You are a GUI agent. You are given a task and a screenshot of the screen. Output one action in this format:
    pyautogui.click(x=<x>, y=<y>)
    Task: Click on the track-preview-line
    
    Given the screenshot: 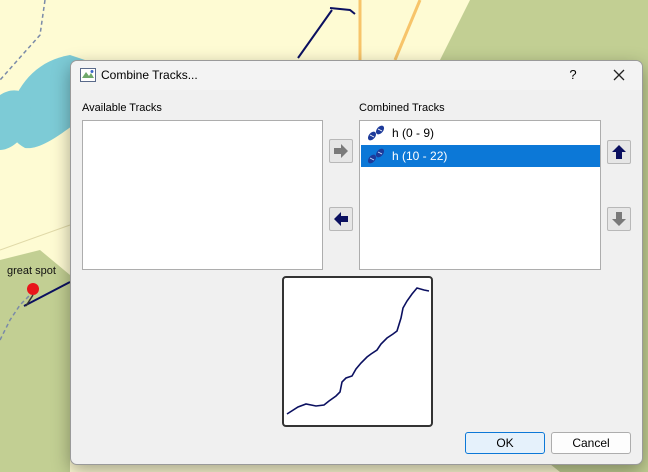 What is the action you would take?
    pyautogui.click(x=358, y=351)
    